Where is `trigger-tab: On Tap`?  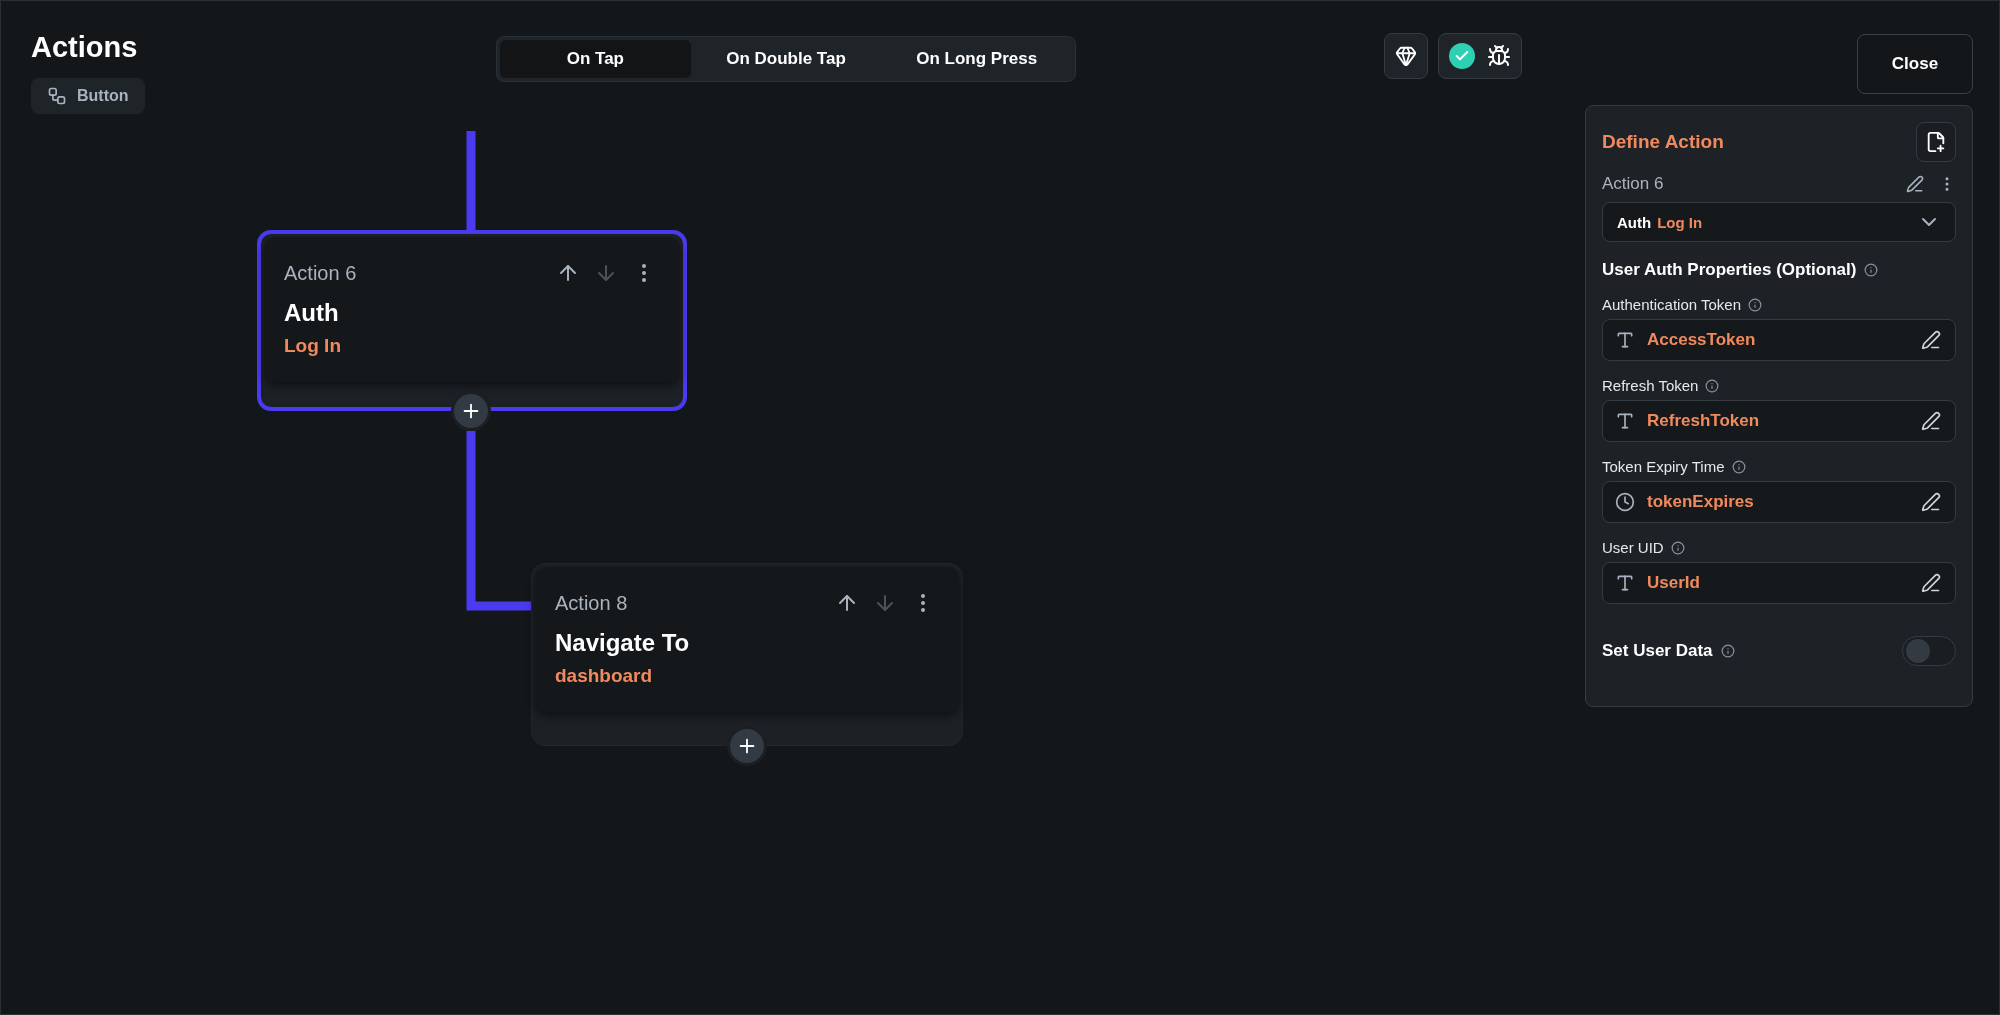 trigger-tab: On Tap is located at coordinates (595, 59).